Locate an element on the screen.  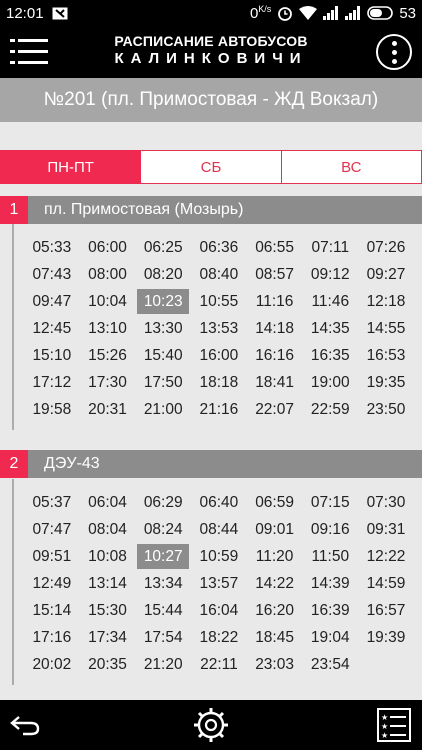
time-cell: 18:18 is located at coordinates (219, 382).